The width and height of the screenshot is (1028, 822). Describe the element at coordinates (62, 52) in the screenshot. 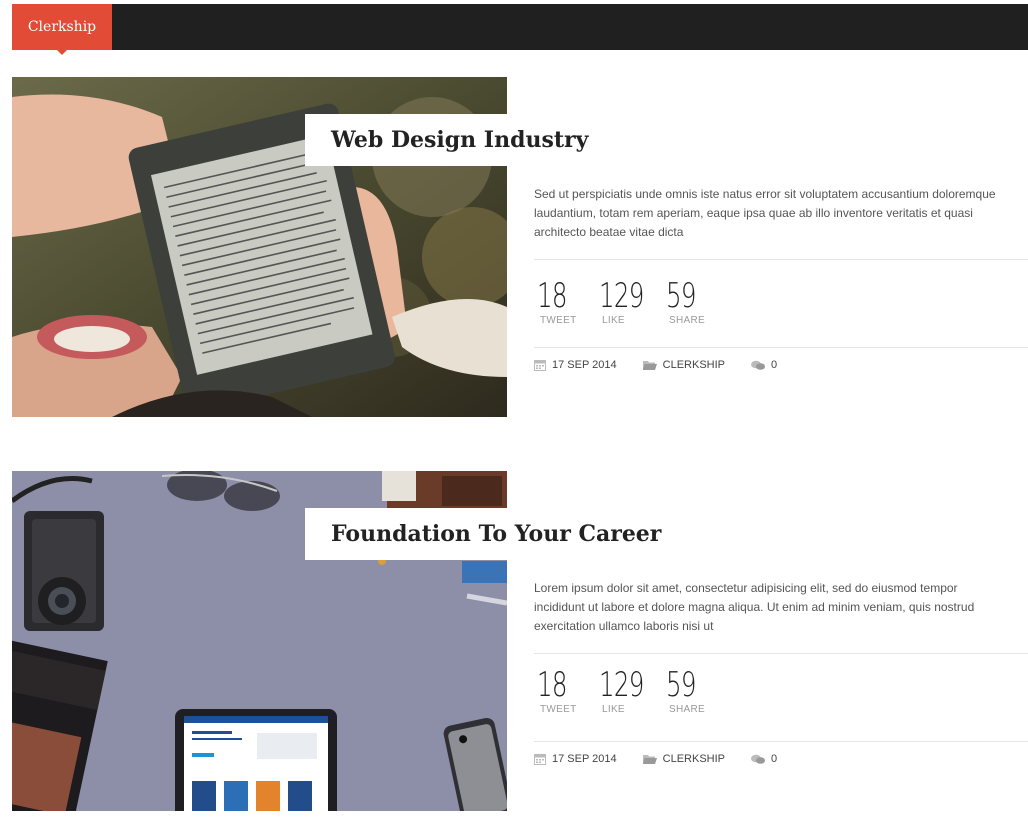

I see `tab-active-indicator` at that location.